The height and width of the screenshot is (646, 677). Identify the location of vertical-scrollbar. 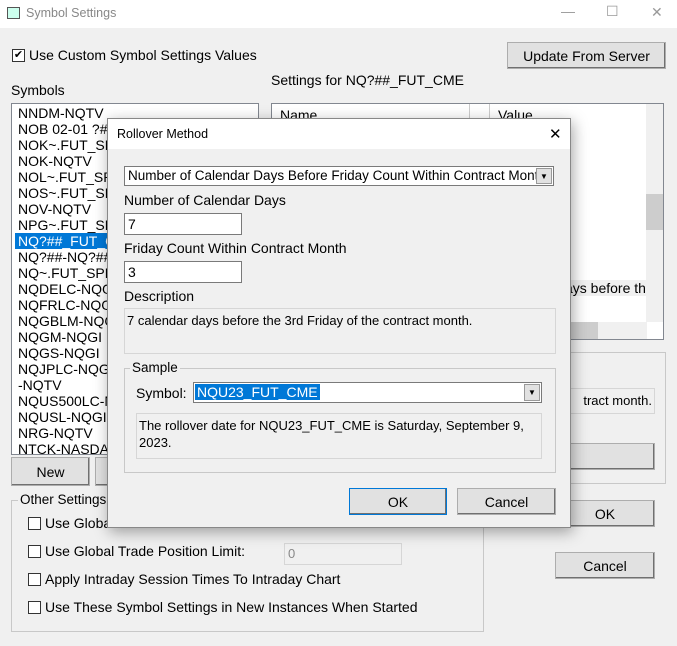
(654, 213).